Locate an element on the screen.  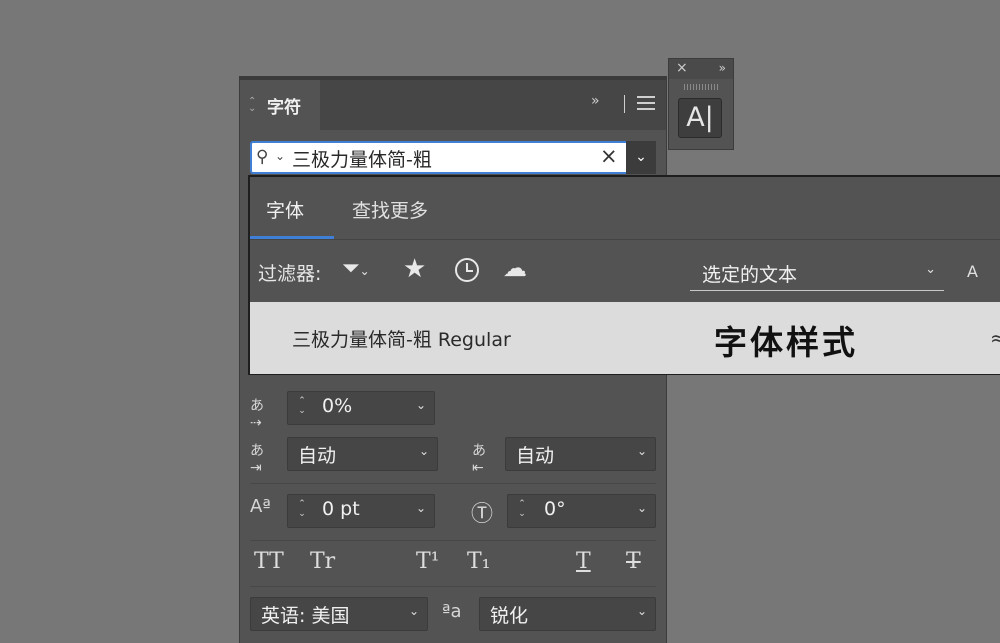
baseline-shift-field: ⌃ ⌄ 0 pt ⌄ is located at coordinates (361, 511).